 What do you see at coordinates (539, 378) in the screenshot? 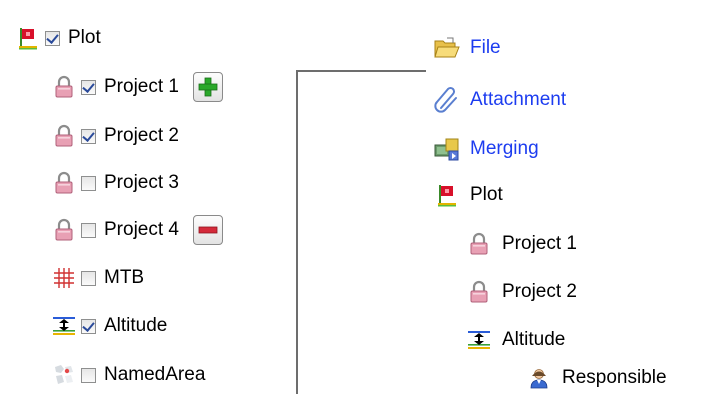
I see `person-icon` at bounding box center [539, 378].